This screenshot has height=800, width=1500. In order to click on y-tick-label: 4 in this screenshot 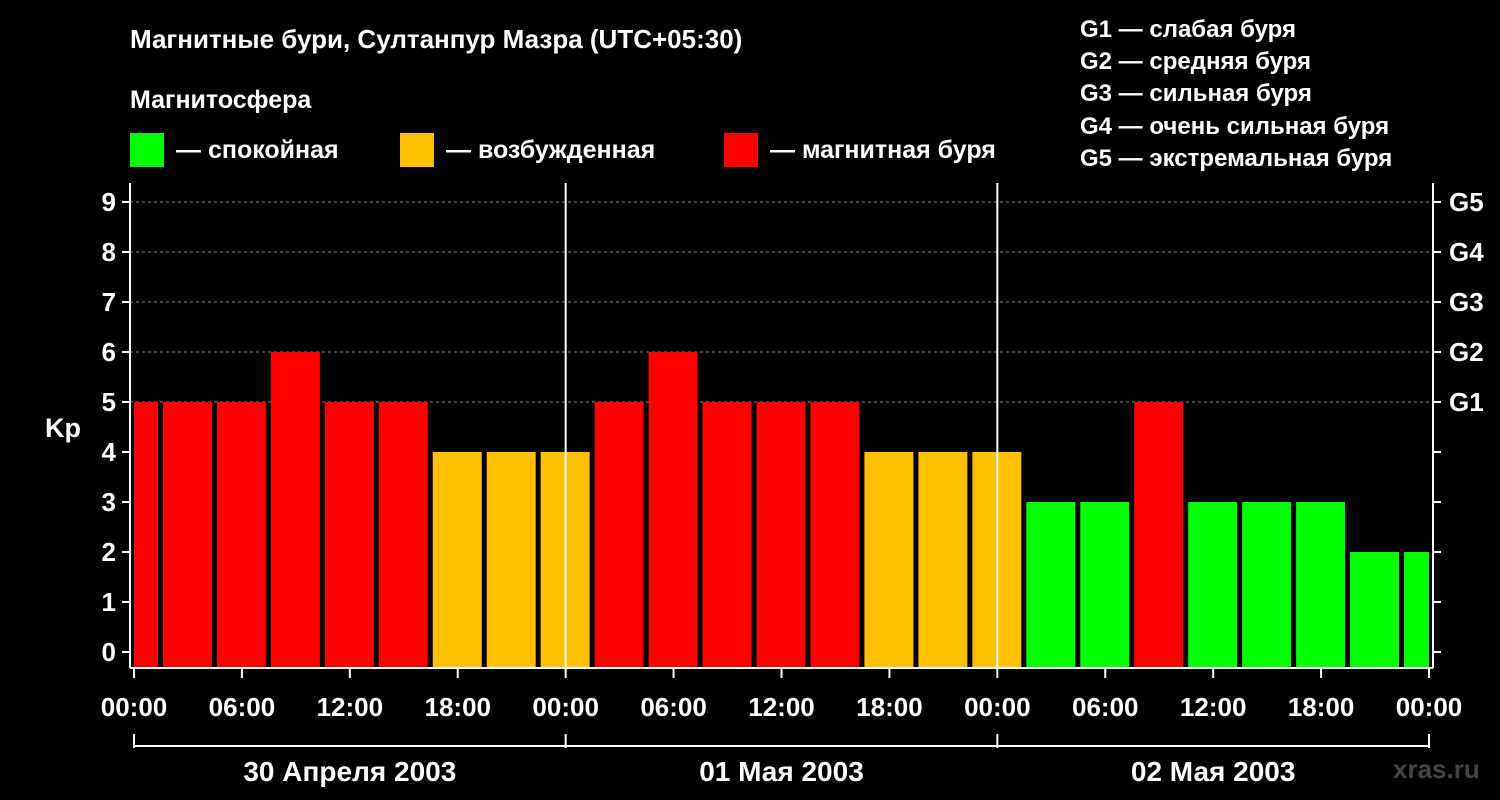, I will do `click(109, 452)`.